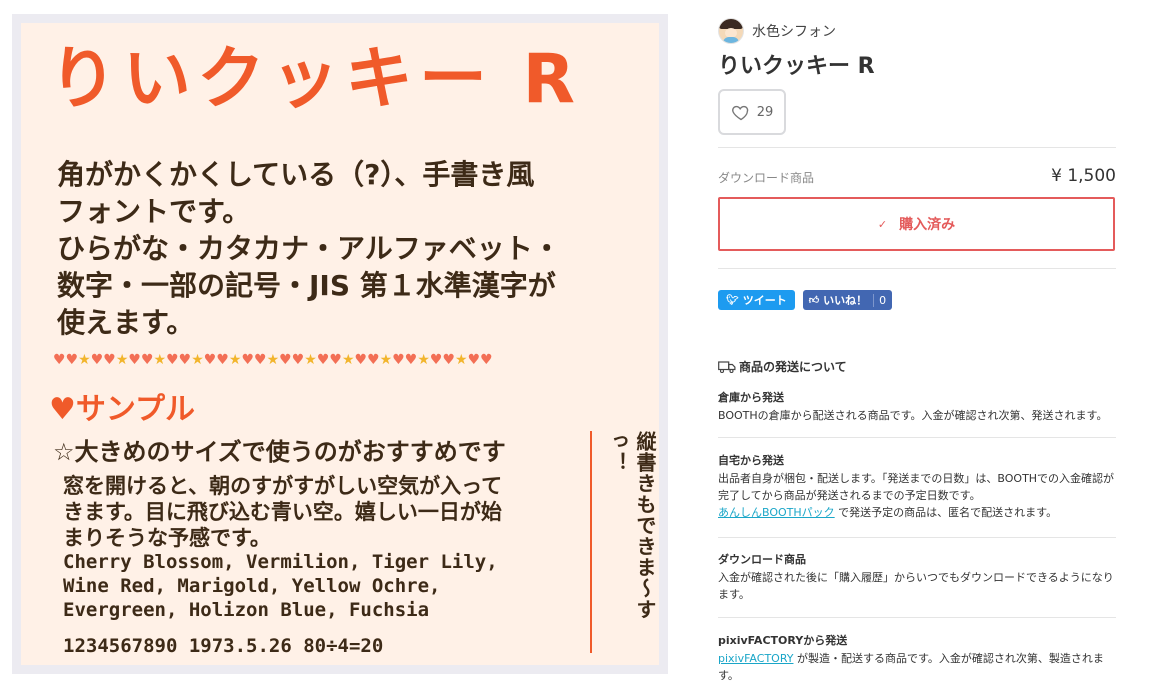  What do you see at coordinates (879, 300) in the screenshot?
I see `facebook-like-count: 0` at bounding box center [879, 300].